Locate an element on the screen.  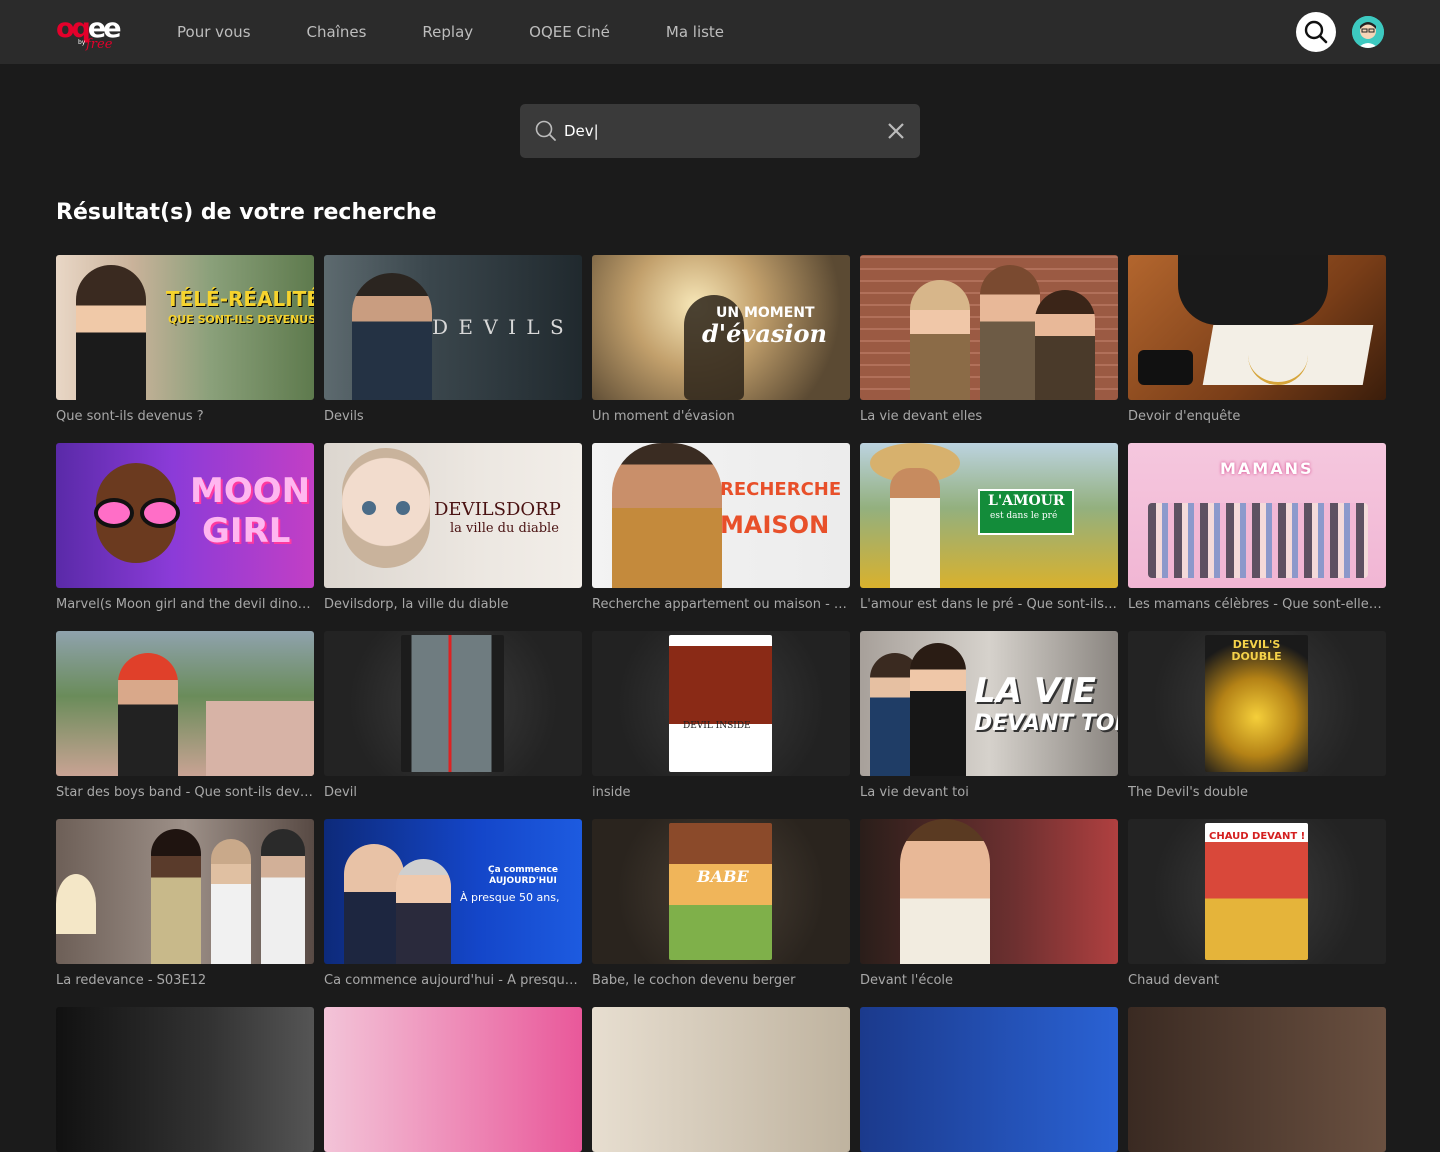
result-card: BABE Babe, le cochon devenu berger is located at coordinates (721, 903).